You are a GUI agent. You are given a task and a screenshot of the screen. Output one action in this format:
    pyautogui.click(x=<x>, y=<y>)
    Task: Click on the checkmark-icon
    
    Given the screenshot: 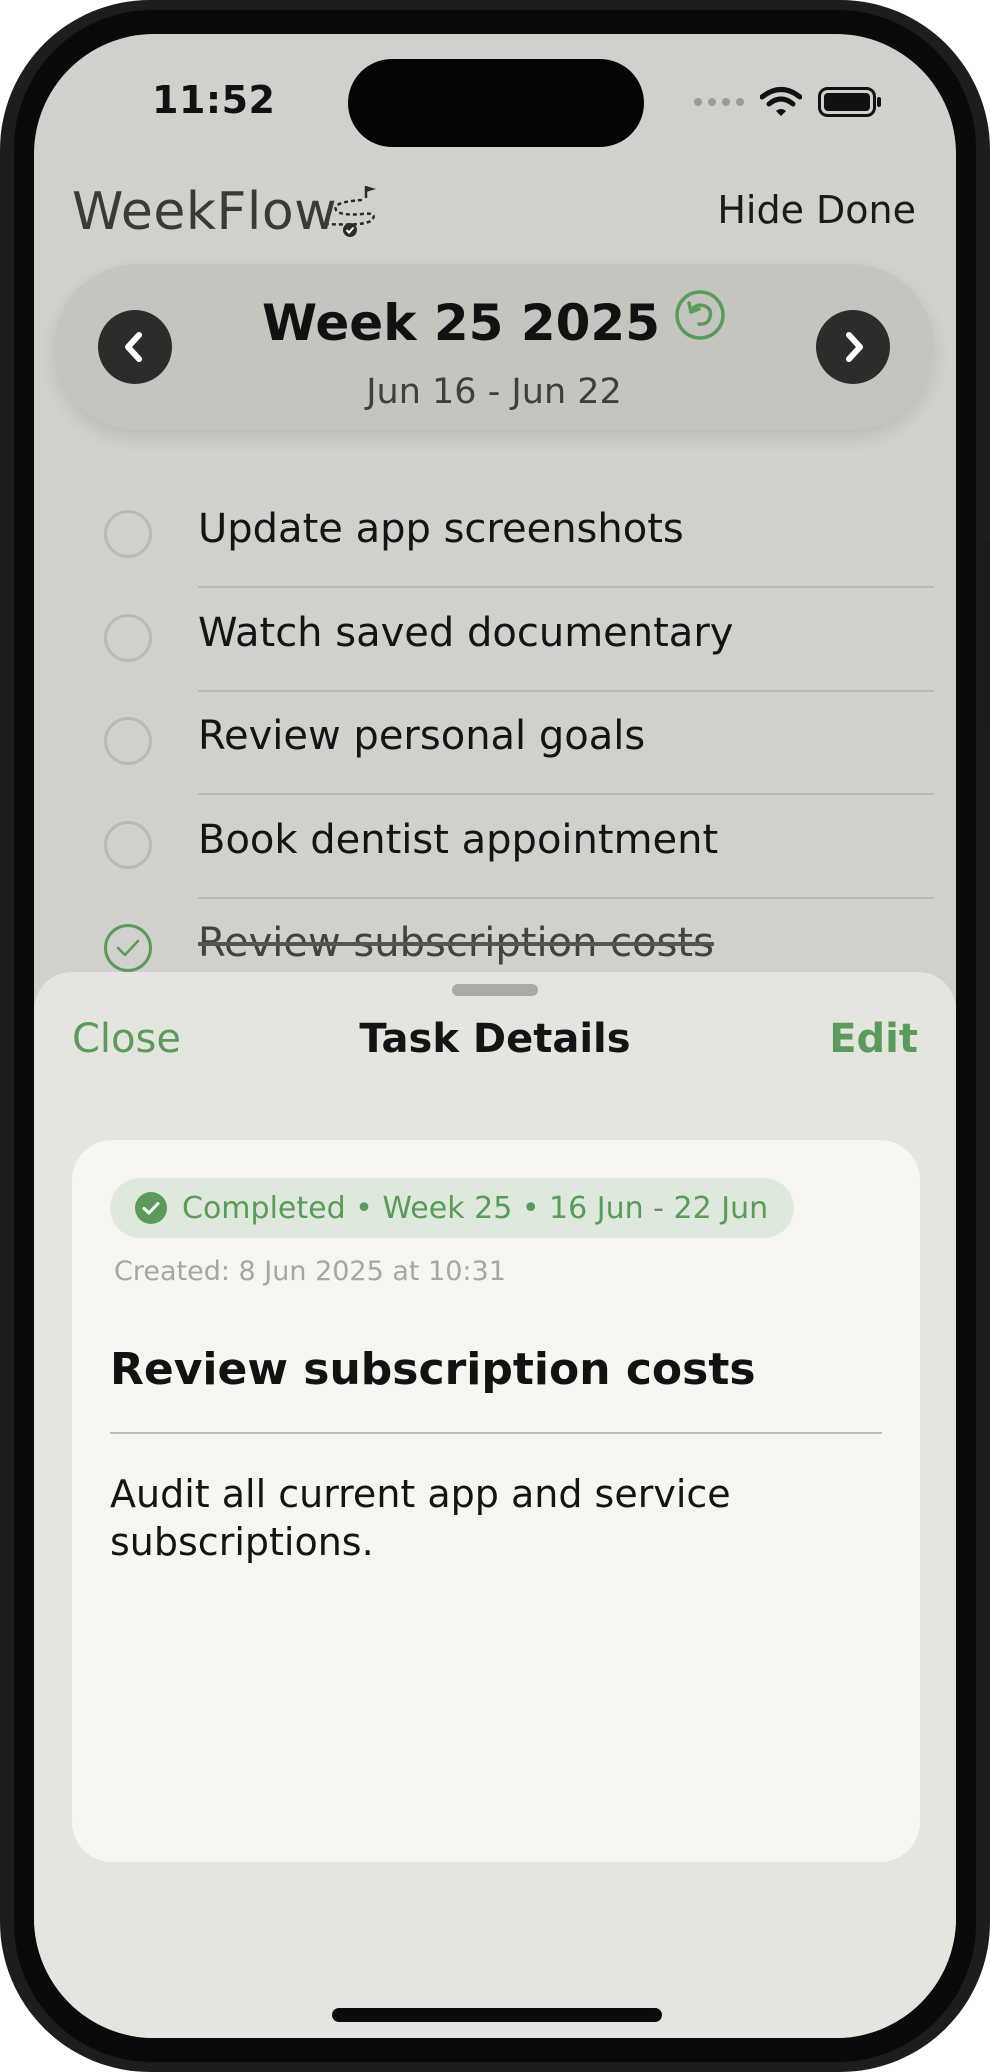 What is the action you would take?
    pyautogui.click(x=128, y=948)
    